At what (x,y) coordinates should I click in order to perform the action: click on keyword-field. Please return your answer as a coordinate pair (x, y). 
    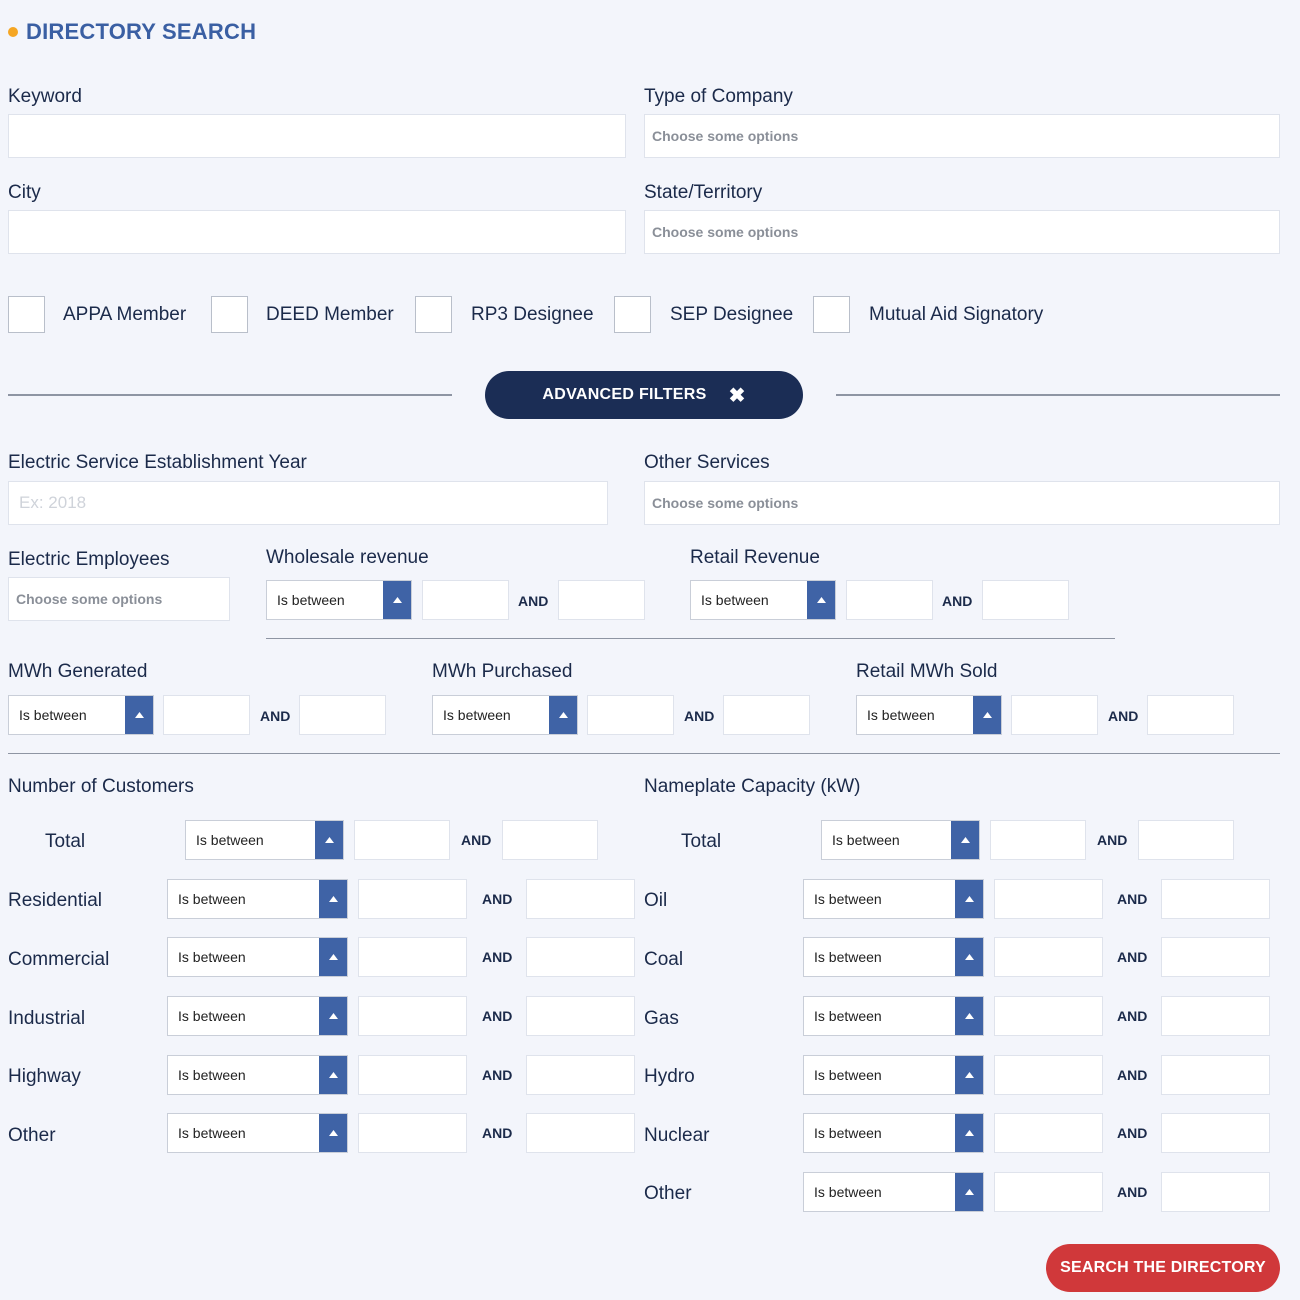
    Looking at the image, I should click on (317, 136).